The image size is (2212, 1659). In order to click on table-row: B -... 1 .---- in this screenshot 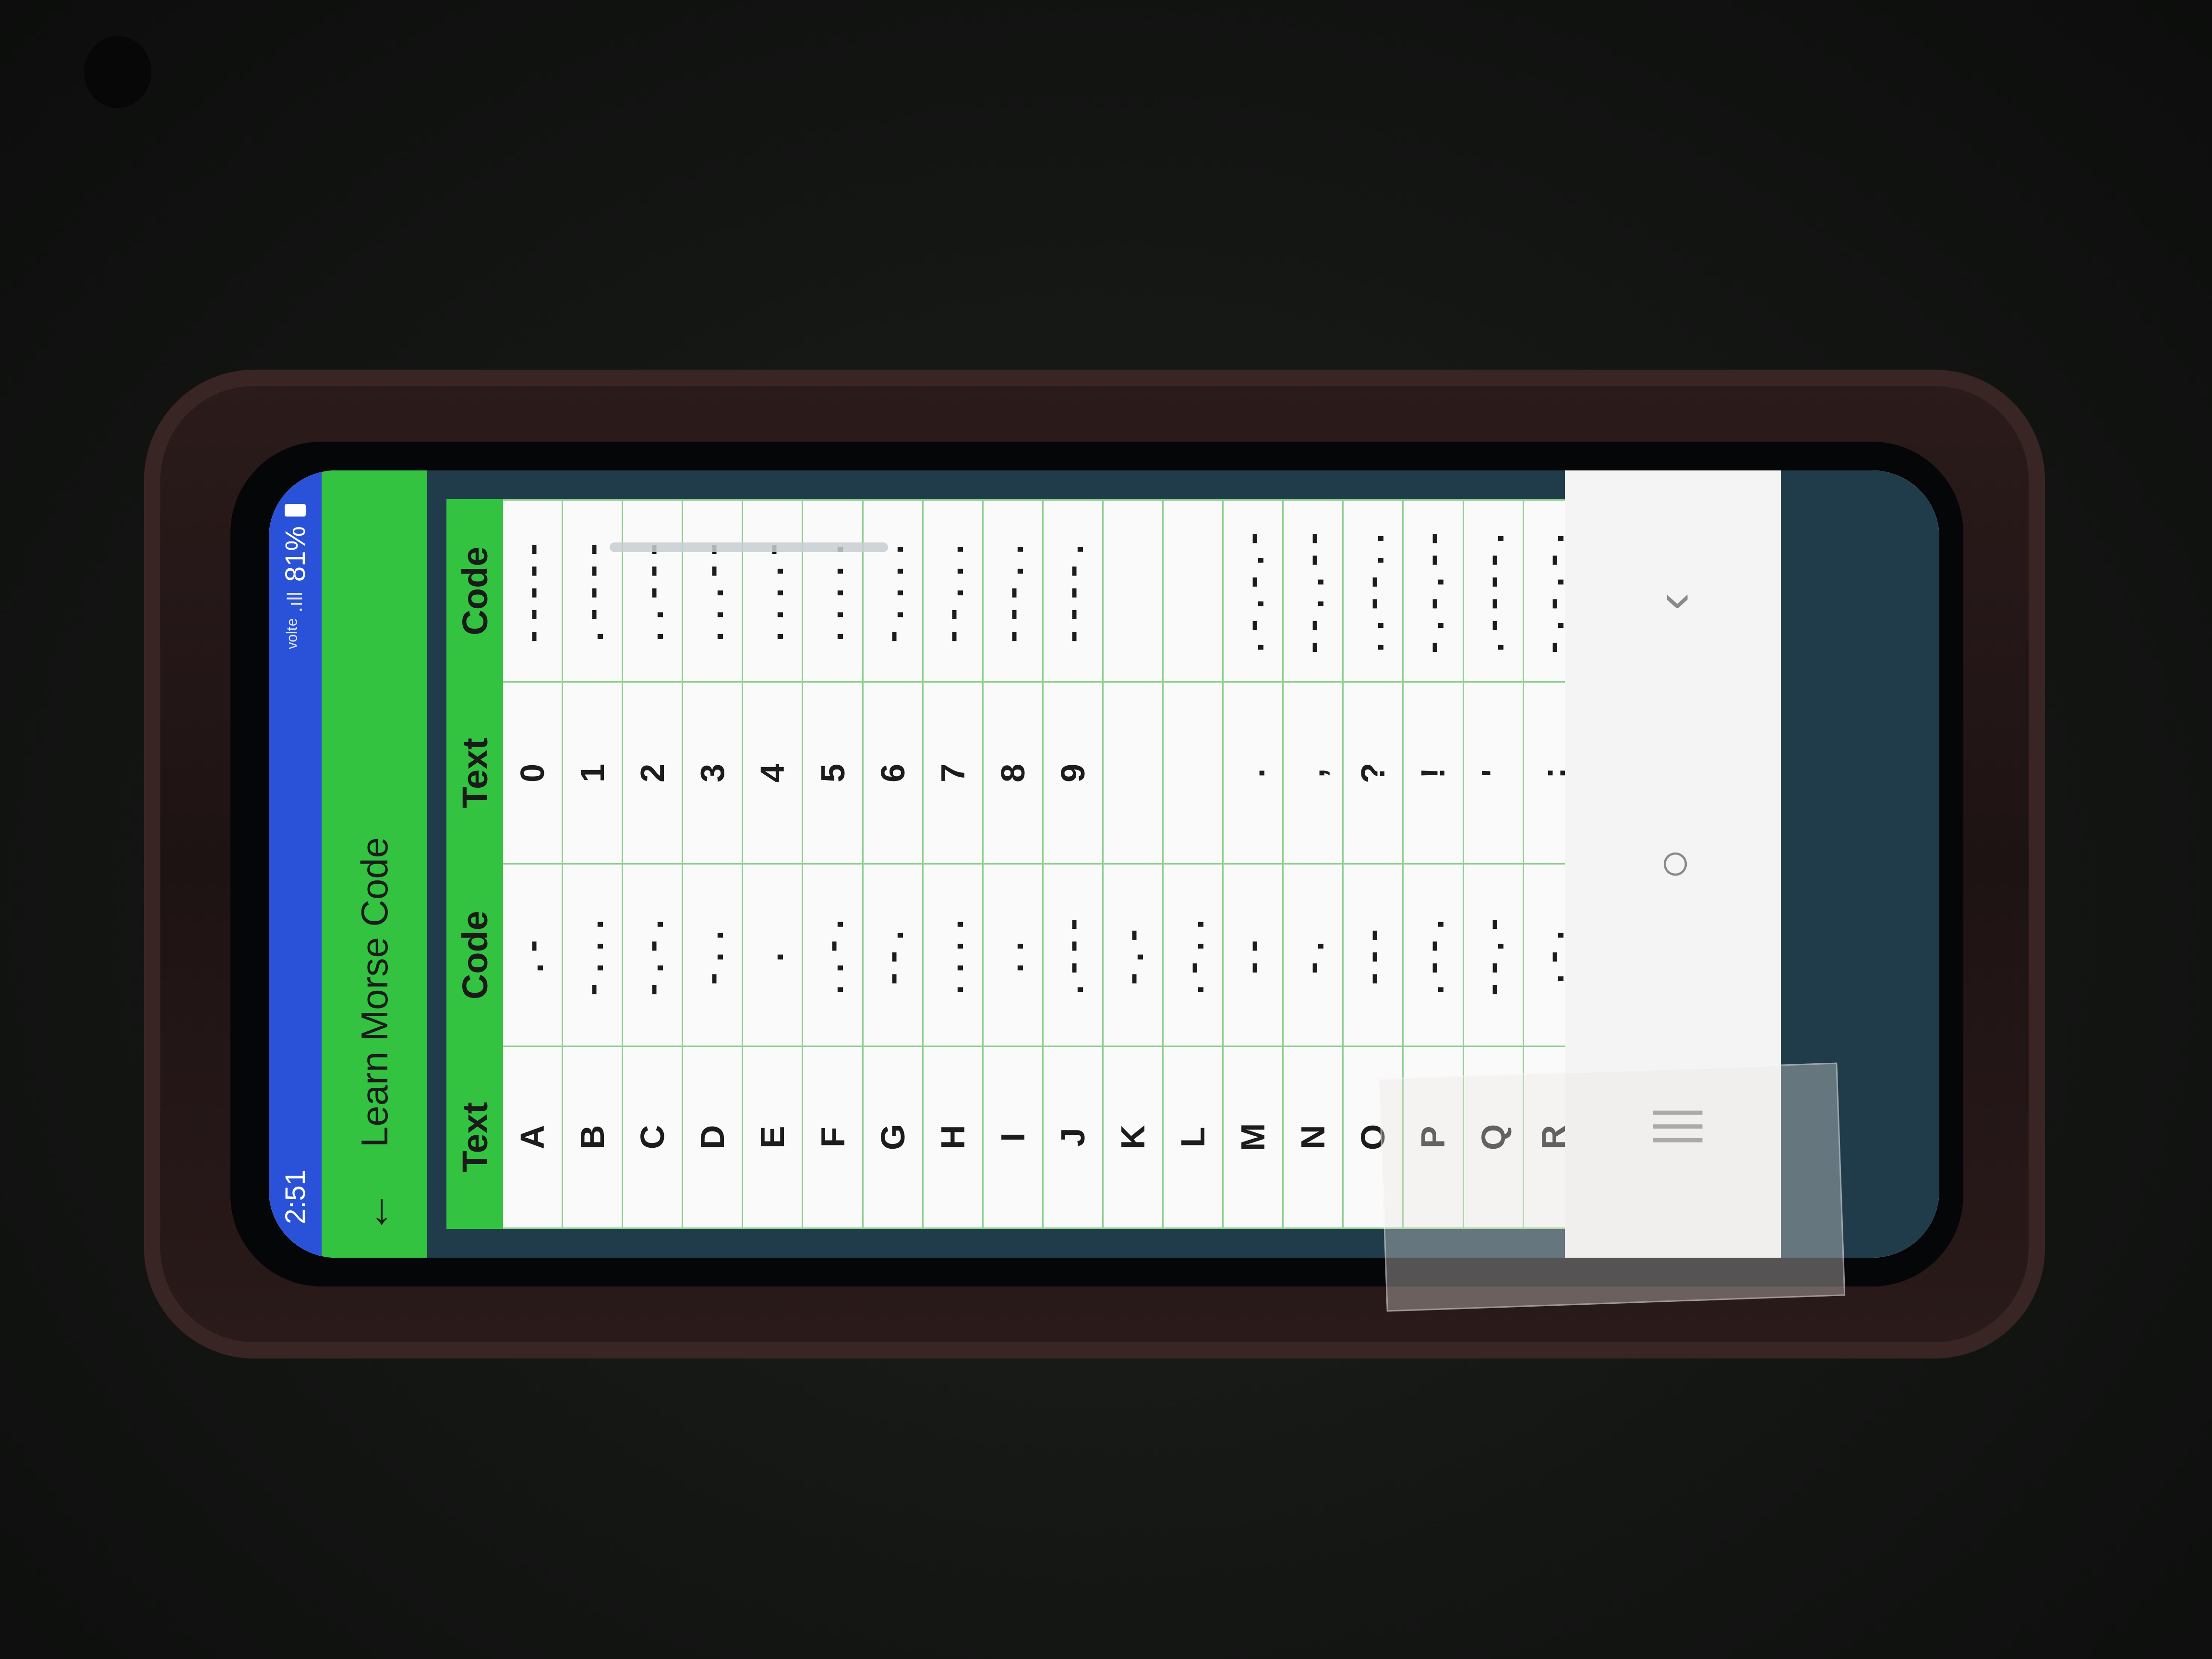, I will do `click(593, 864)`.